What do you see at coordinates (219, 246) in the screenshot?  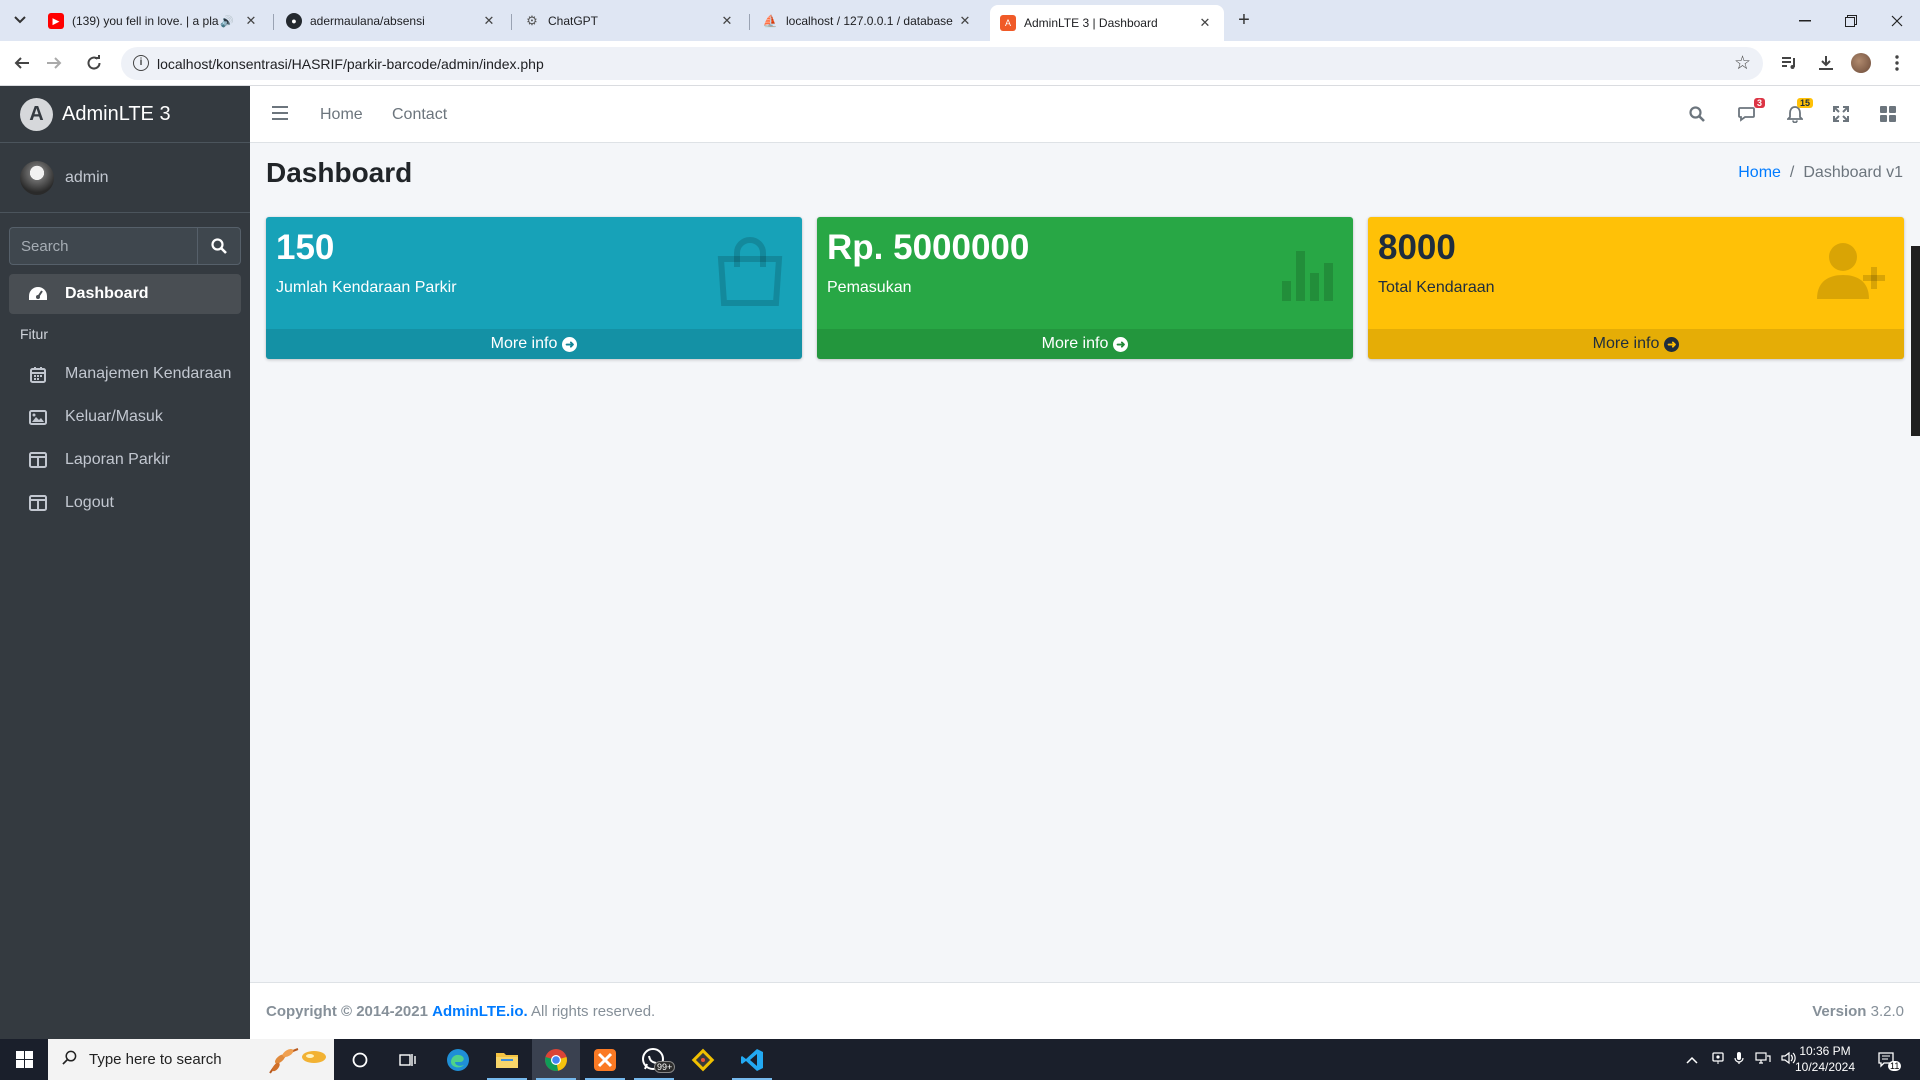 I see `sidebar-search-button` at bounding box center [219, 246].